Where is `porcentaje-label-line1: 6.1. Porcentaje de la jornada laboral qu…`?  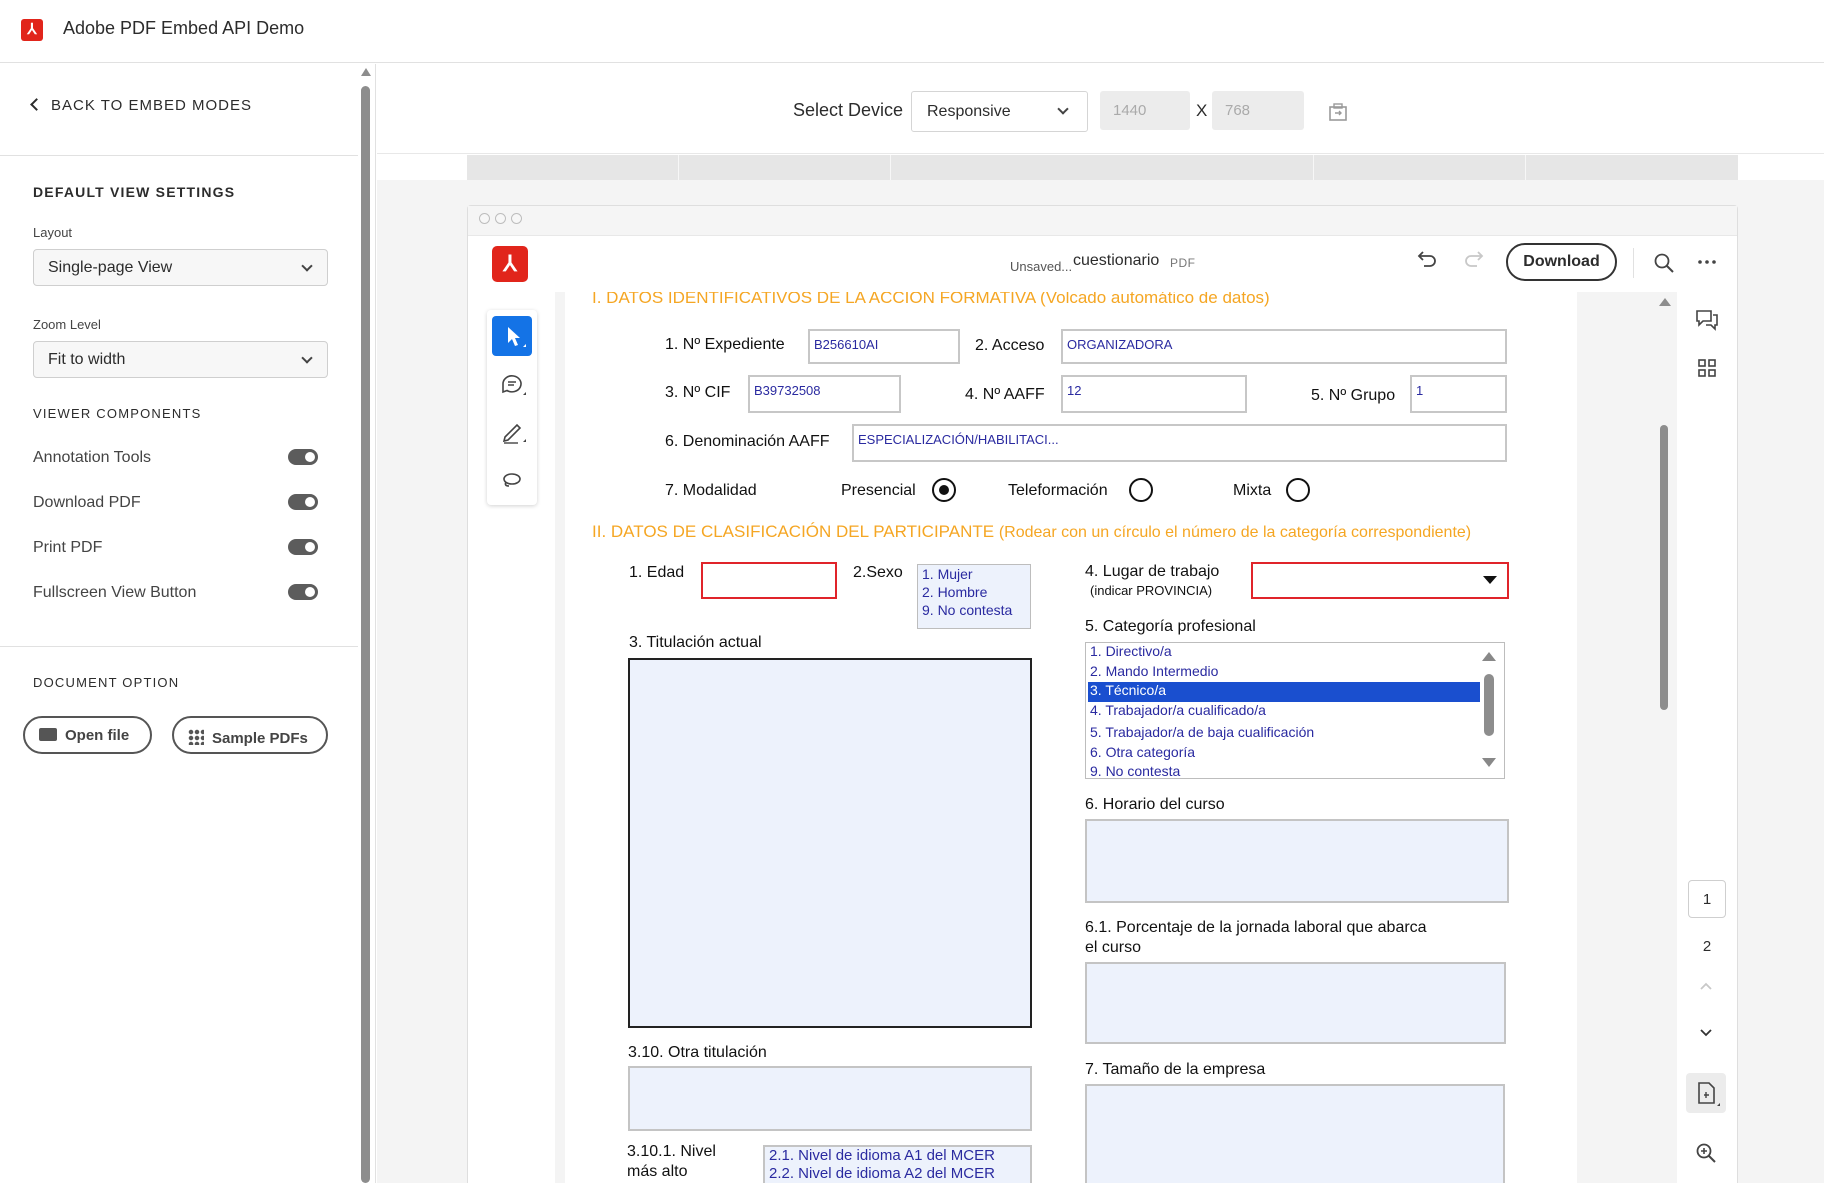 porcentaje-label-line1: 6.1. Porcentaje de la jornada laboral qu… is located at coordinates (1256, 927).